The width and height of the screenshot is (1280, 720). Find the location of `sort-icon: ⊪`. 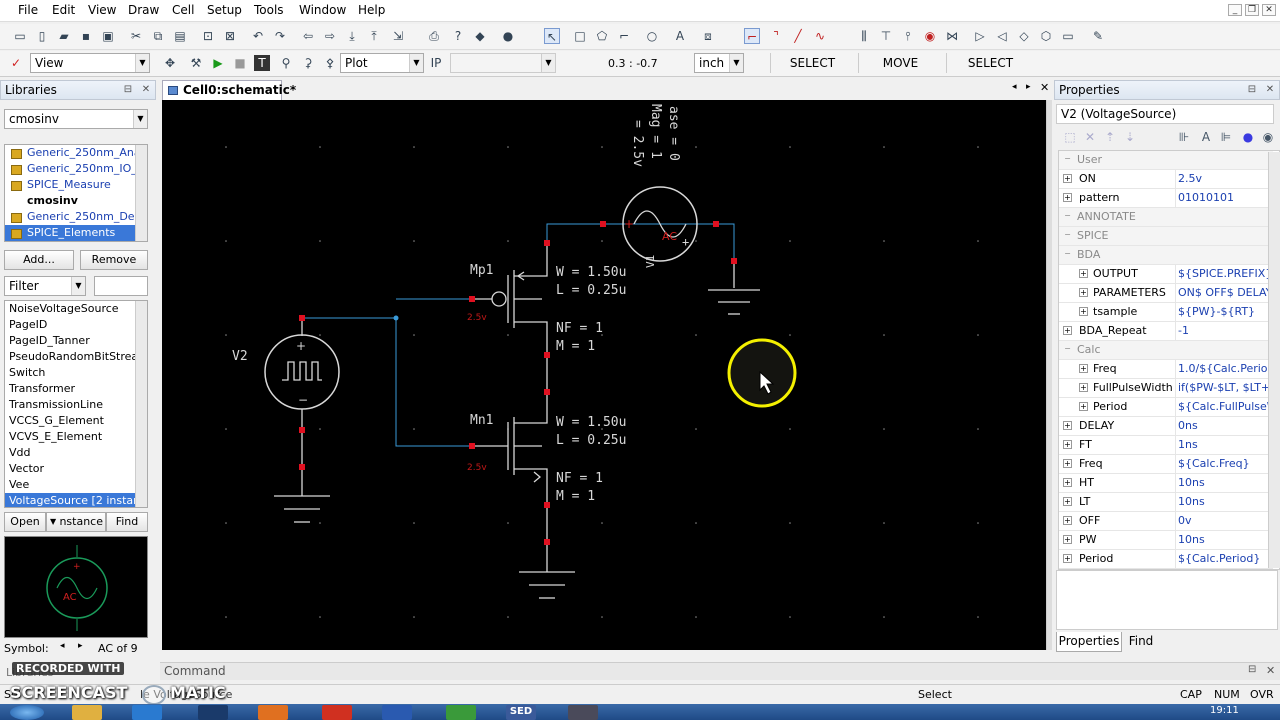

sort-icon: ⊪ is located at coordinates (1184, 137).